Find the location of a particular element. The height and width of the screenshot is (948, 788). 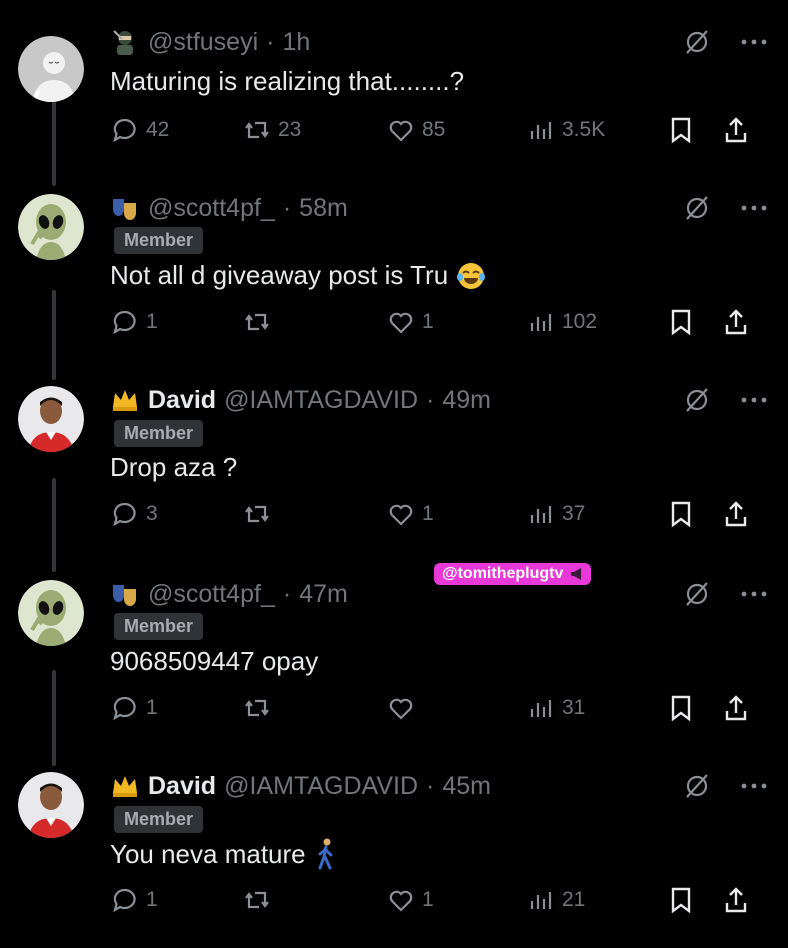

views-chart-icon is located at coordinates (541, 130).